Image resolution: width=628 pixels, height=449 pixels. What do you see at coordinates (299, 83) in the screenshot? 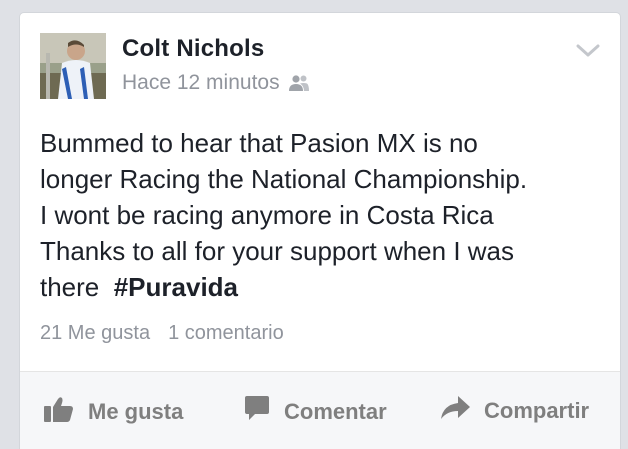
I see `friends-icon` at bounding box center [299, 83].